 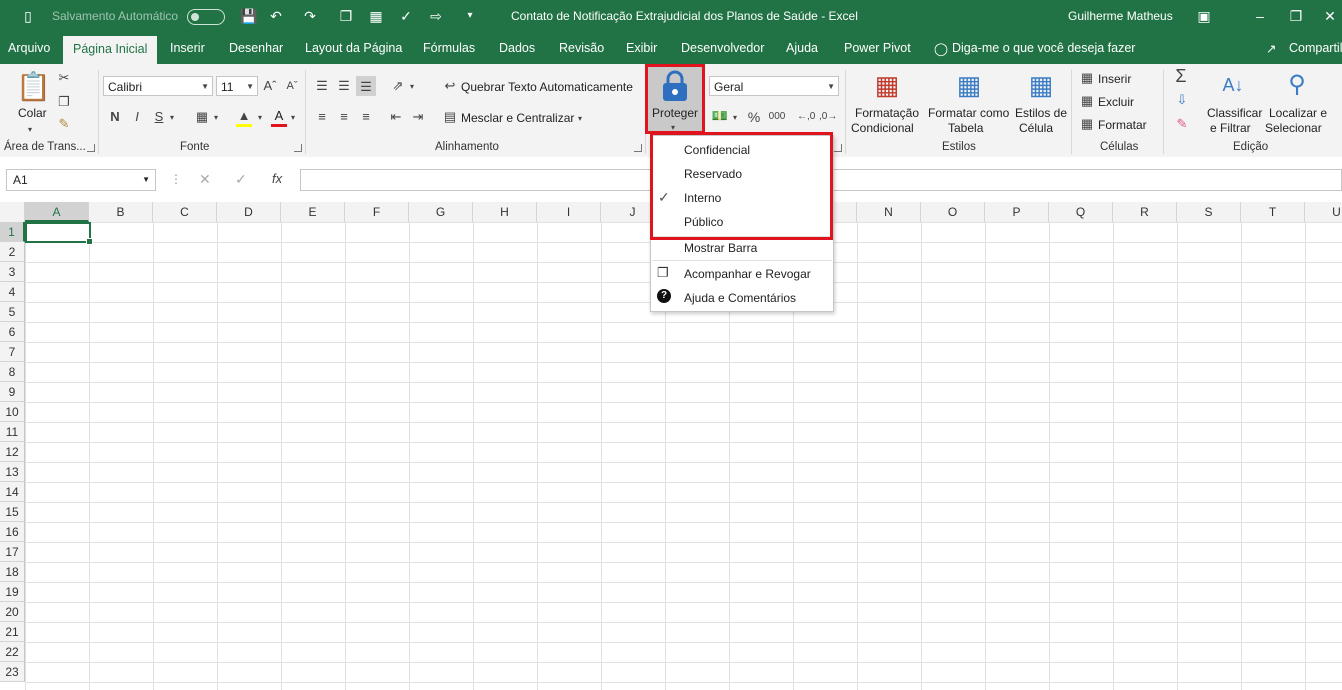 What do you see at coordinates (205, 179) in the screenshot?
I see `cancel-formula-icon: ✕` at bounding box center [205, 179].